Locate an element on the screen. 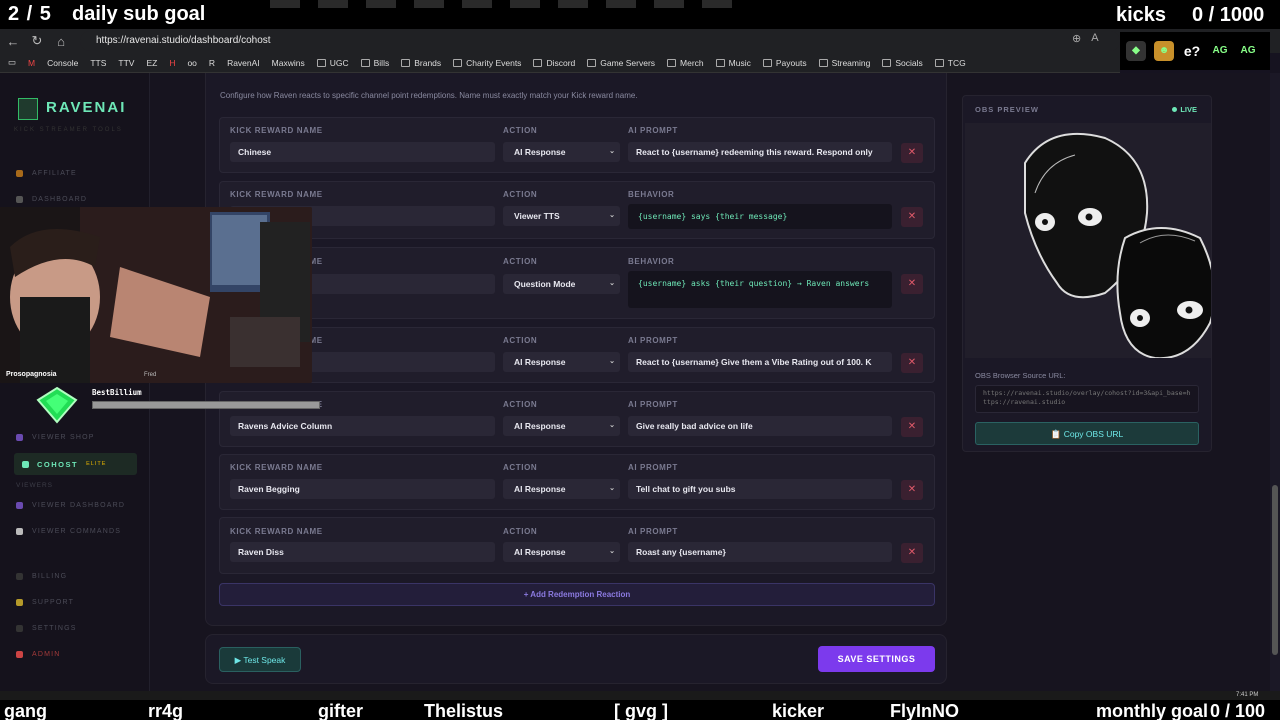 Image resolution: width=1280 pixels, height=720 pixels. ai-prompt-input: Tell chat to gift you subs is located at coordinates (760, 489).